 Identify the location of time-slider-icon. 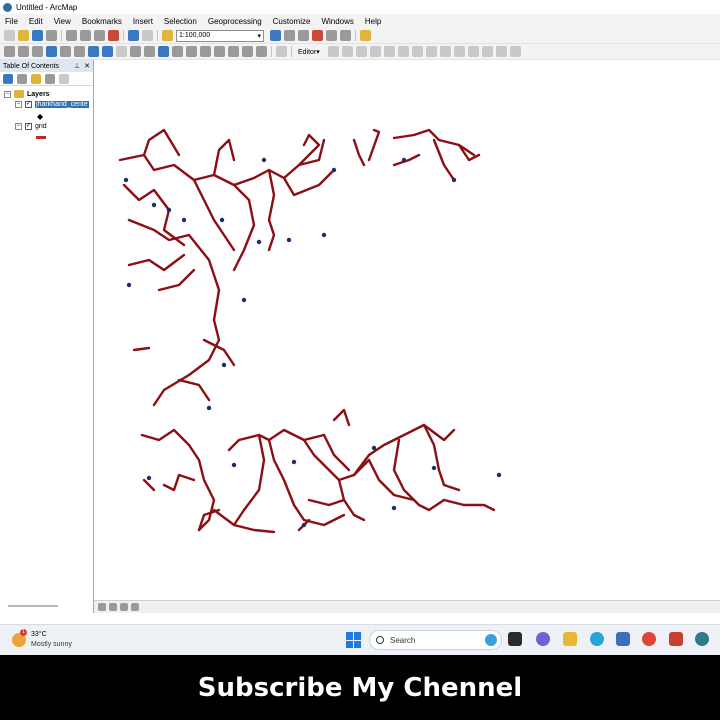
(261, 51).